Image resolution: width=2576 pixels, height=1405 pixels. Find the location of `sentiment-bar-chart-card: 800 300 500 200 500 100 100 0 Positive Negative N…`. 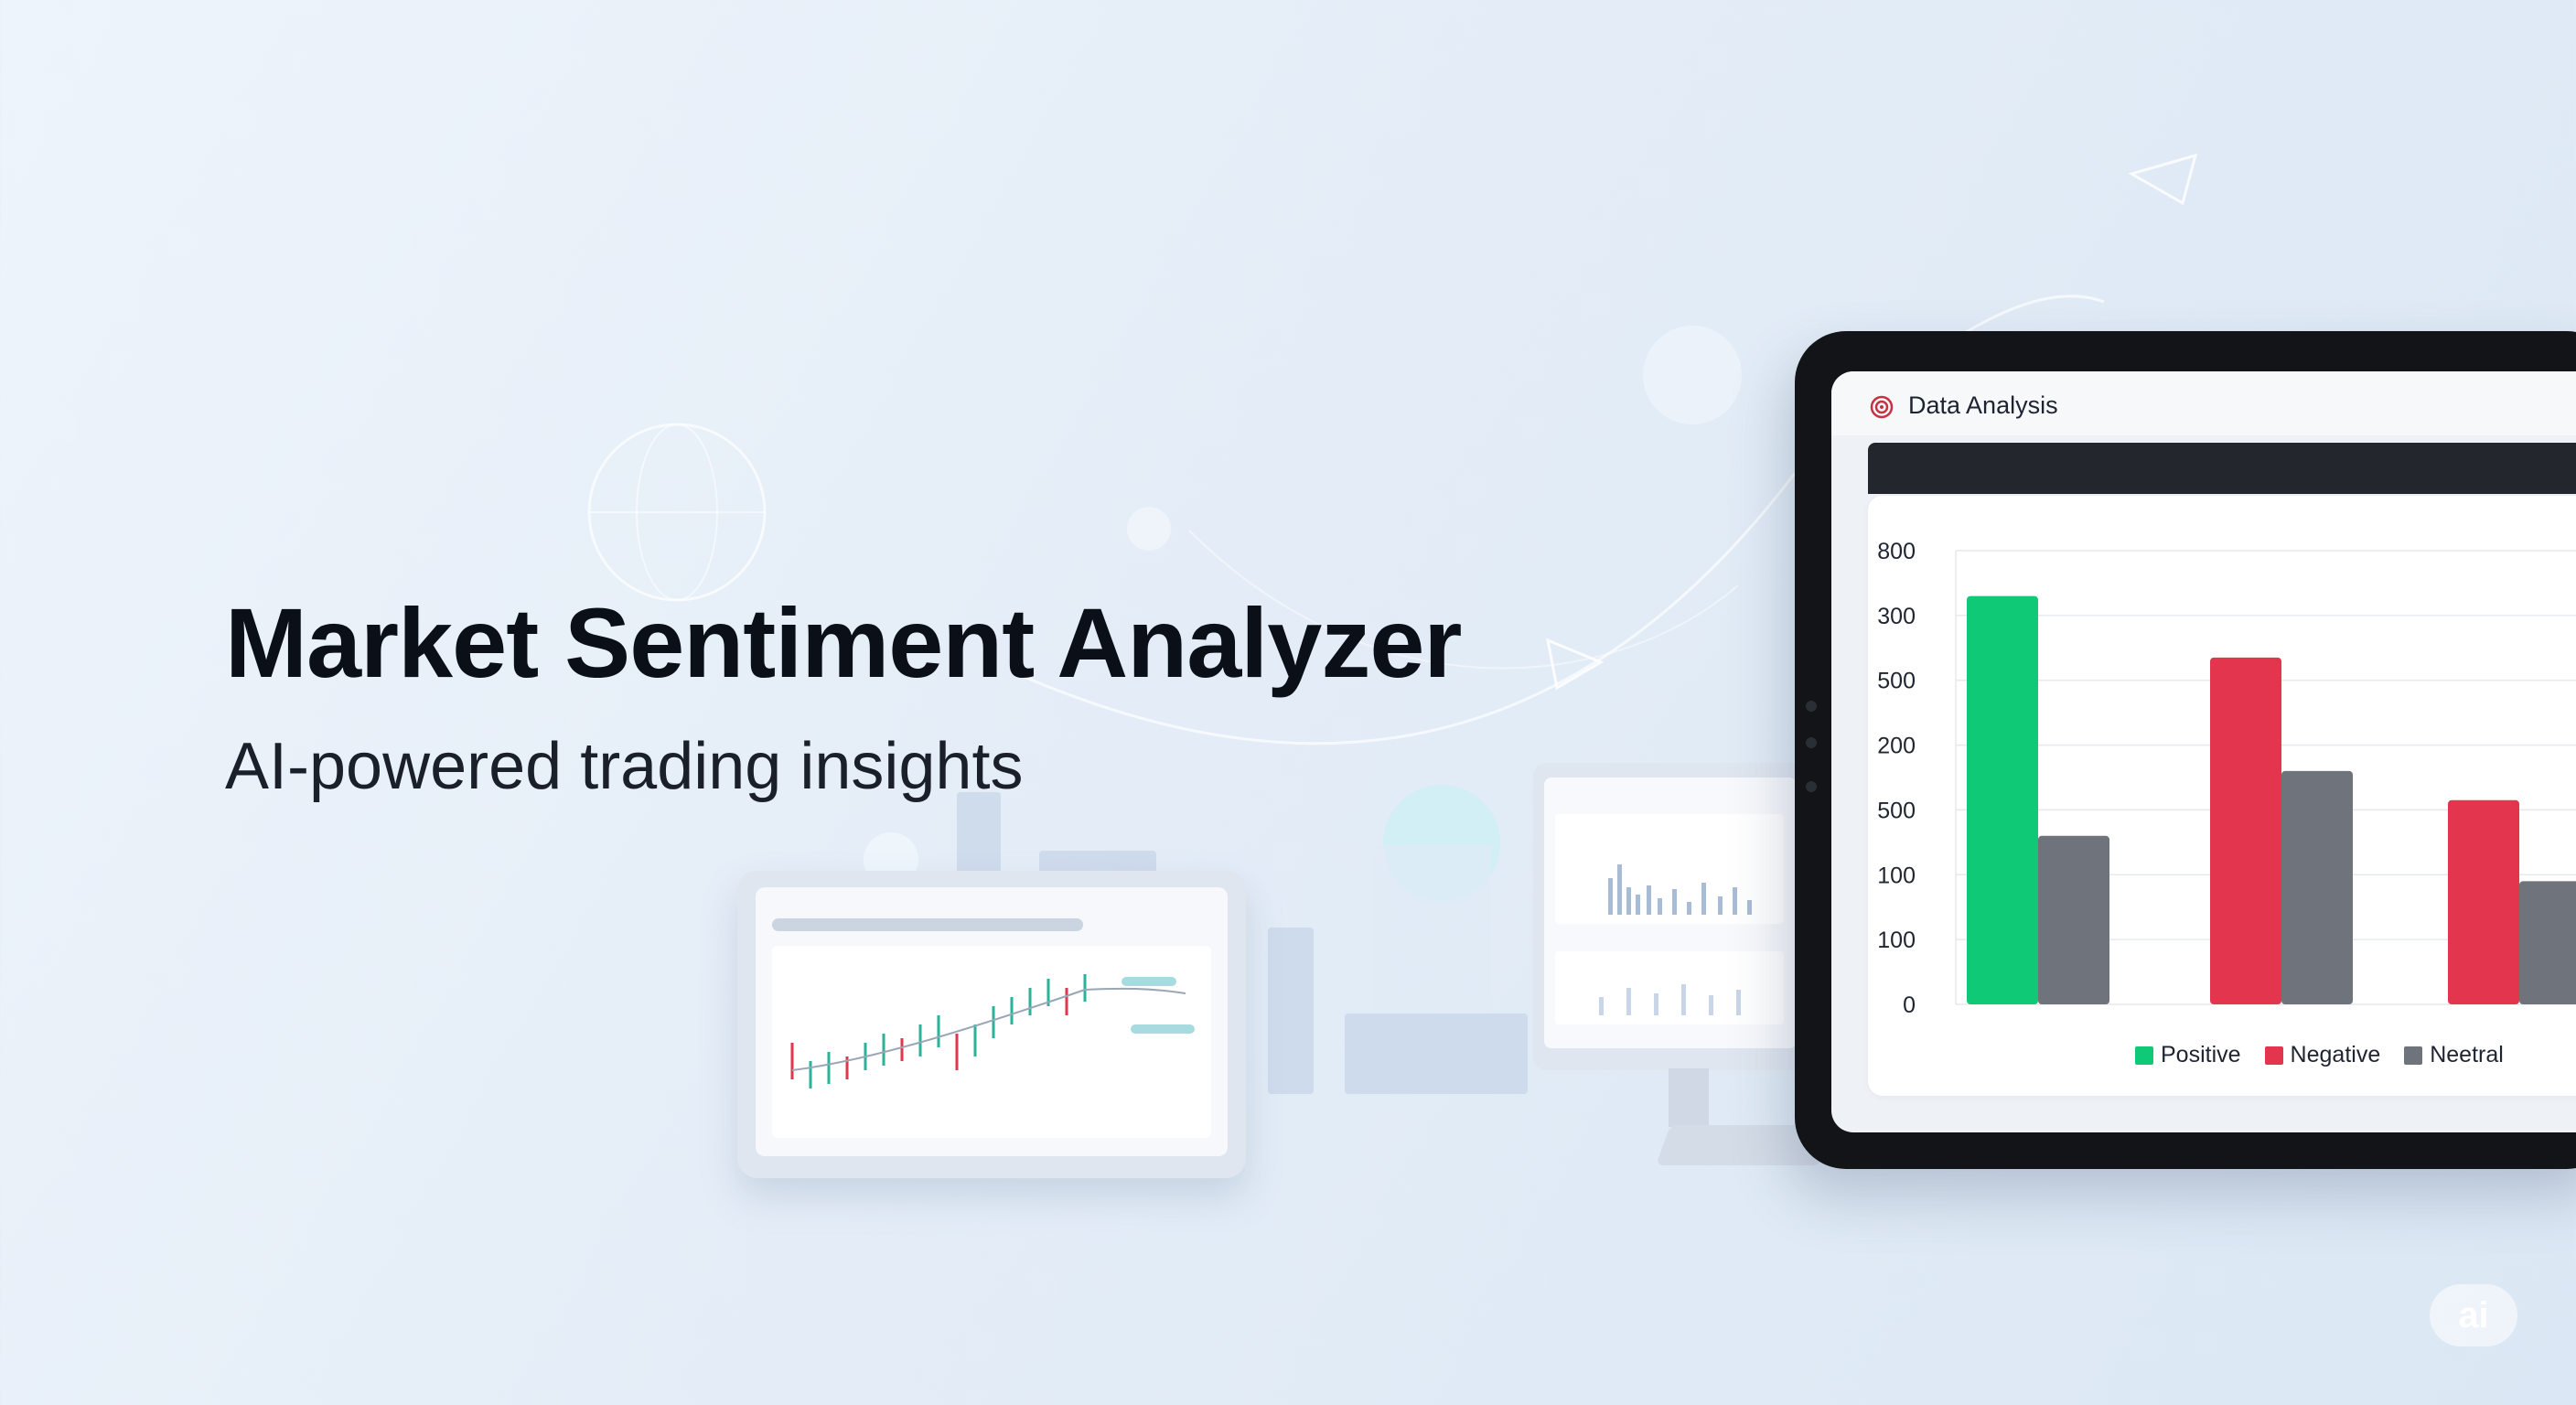

sentiment-bar-chart-card: 800 300 500 200 500 100 100 0 Positive Negative N… is located at coordinates (2222, 796).